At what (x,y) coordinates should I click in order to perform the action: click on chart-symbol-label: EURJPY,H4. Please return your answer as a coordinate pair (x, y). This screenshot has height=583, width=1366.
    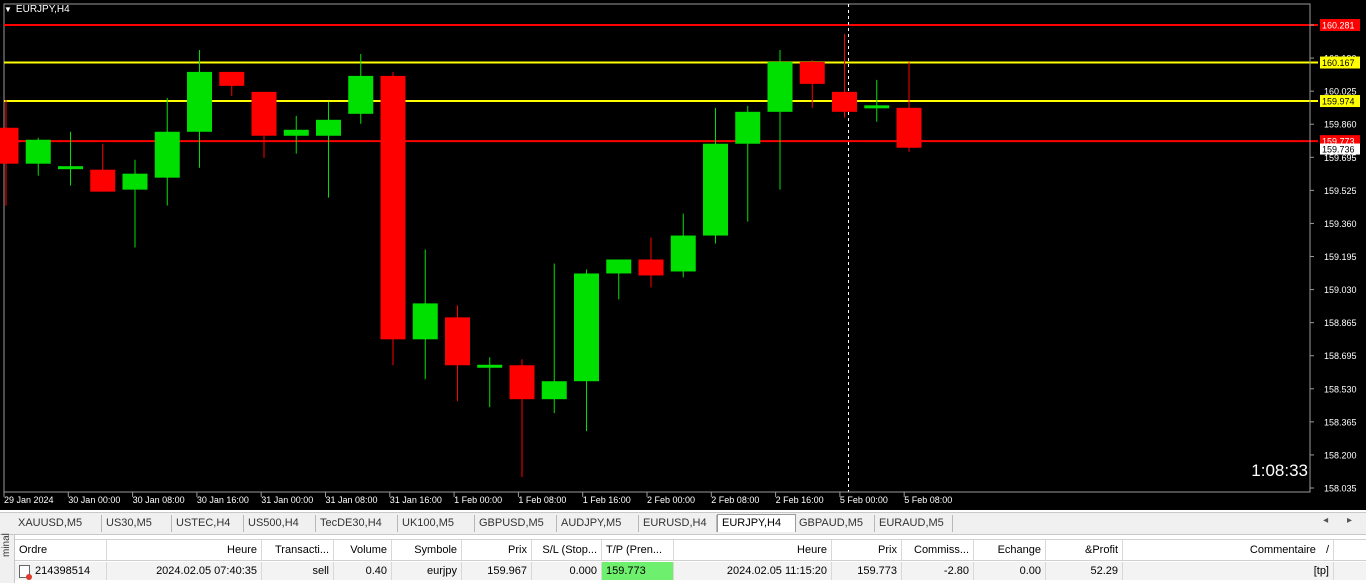
    Looking at the image, I should click on (42, 9).